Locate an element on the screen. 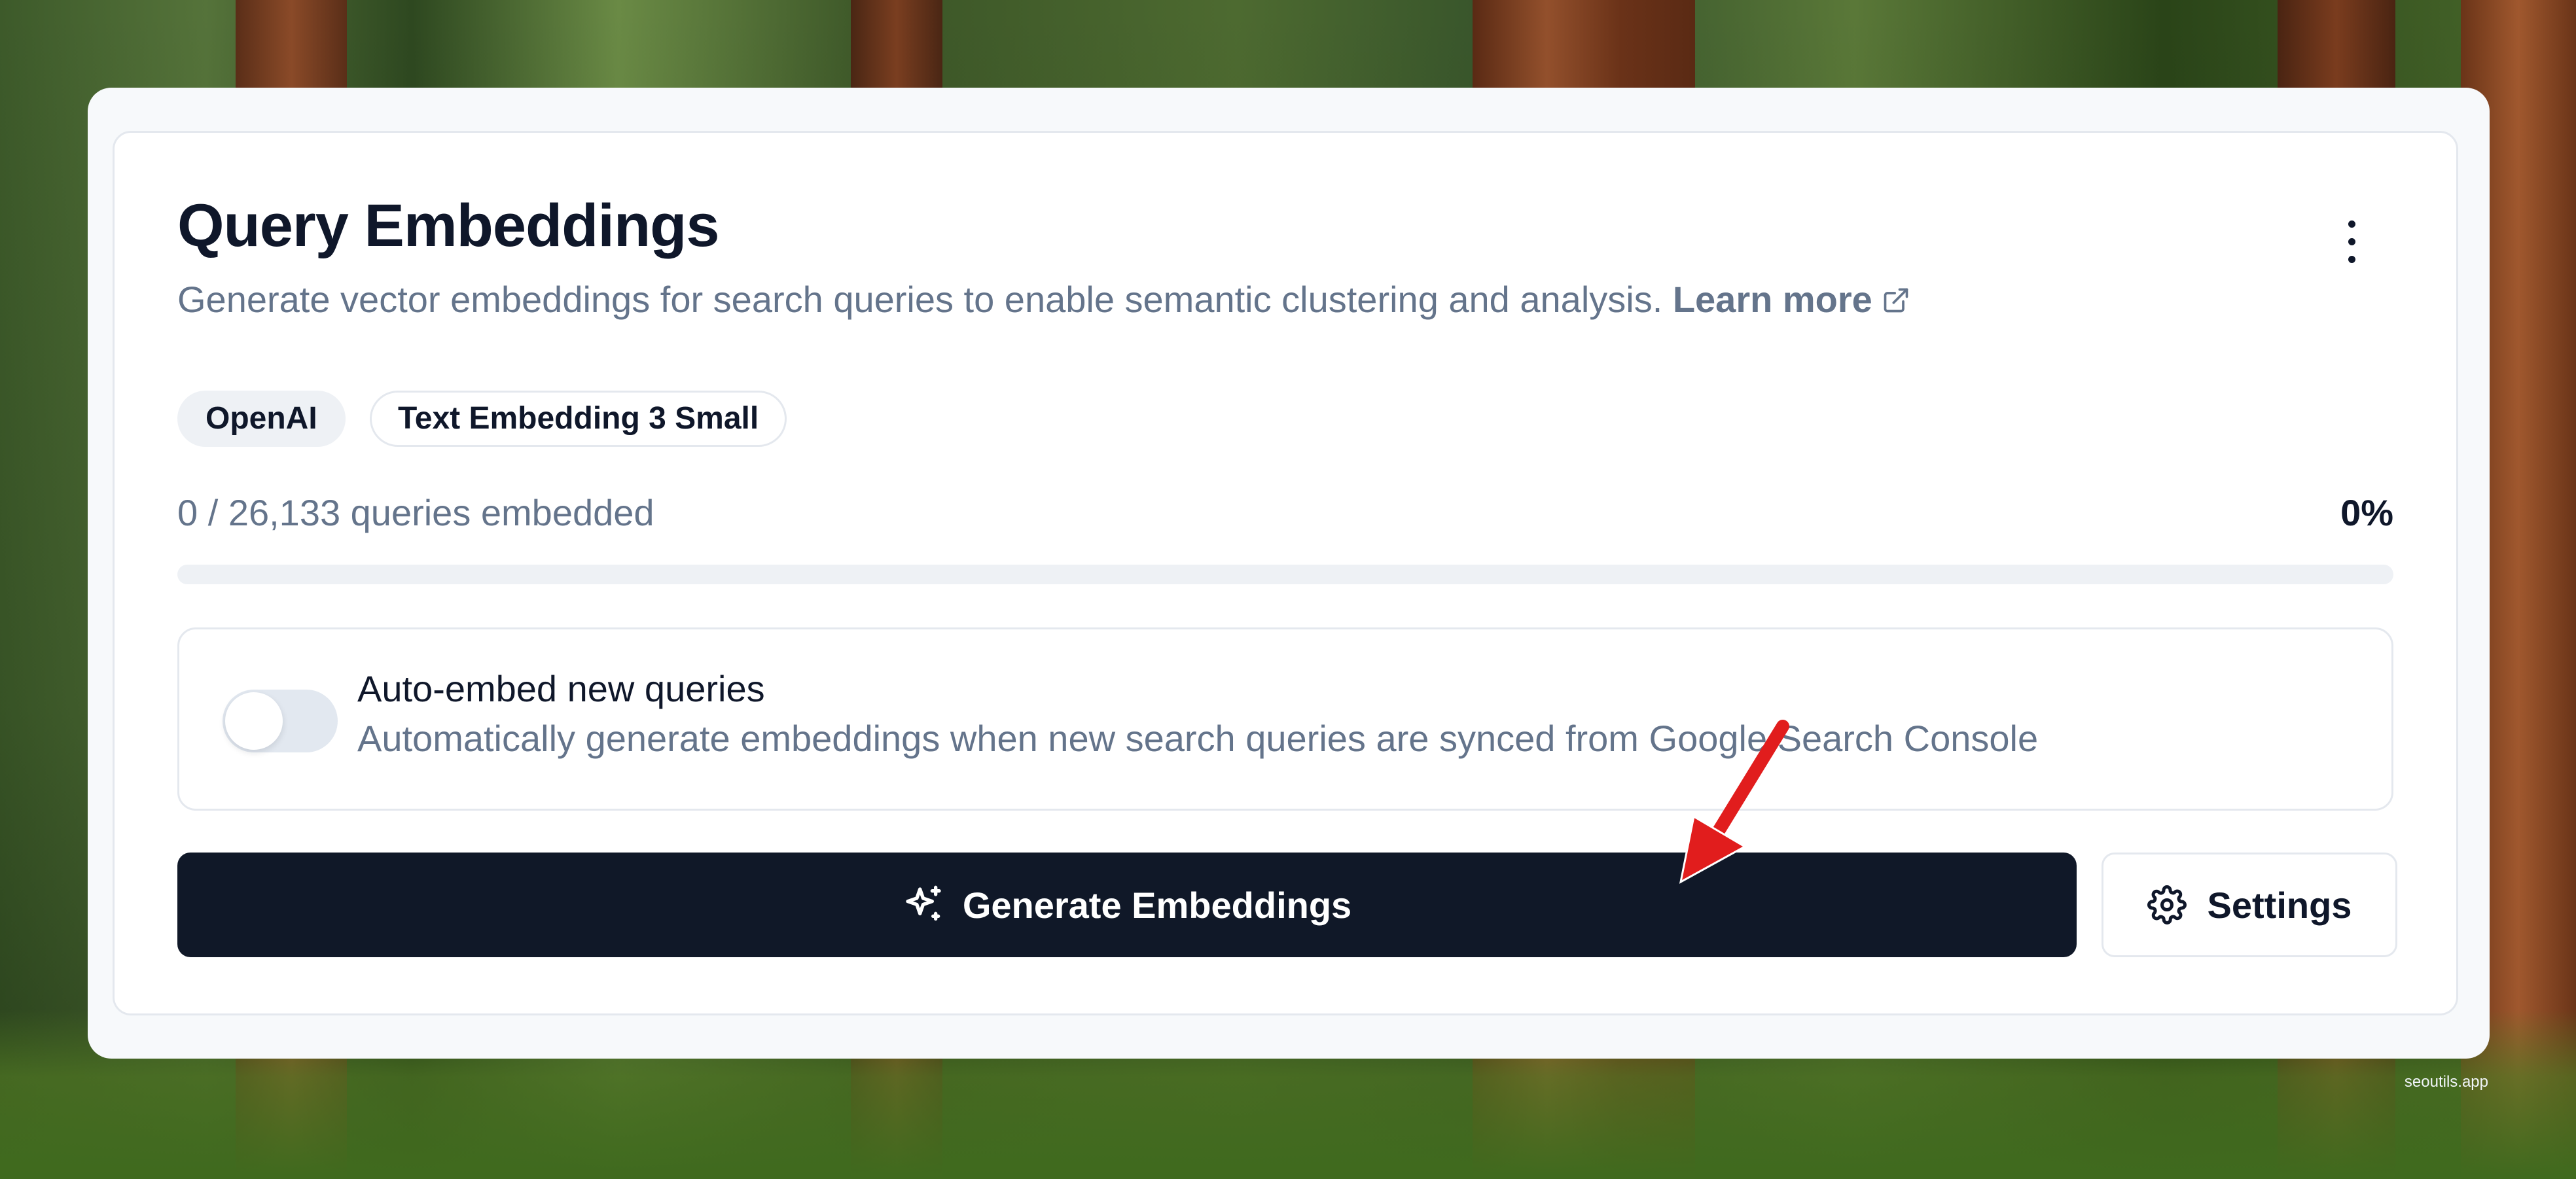 This screenshot has height=1179, width=2576. generate-embeddings-label: Generate Embeddings is located at coordinates (1157, 905).